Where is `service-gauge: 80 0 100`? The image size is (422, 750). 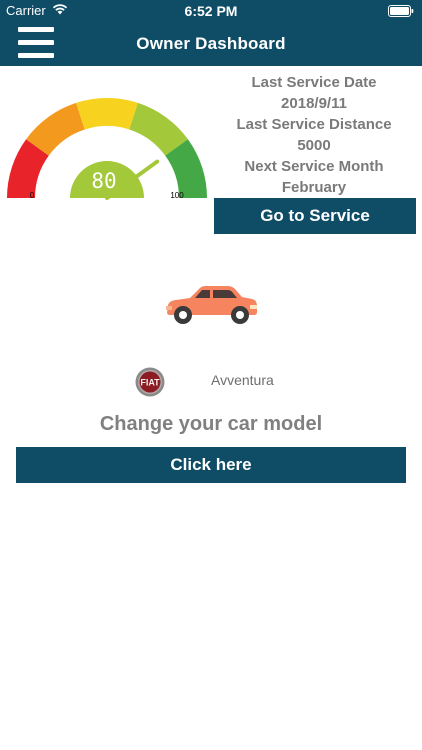
service-gauge: 80 0 100 is located at coordinates (107, 149).